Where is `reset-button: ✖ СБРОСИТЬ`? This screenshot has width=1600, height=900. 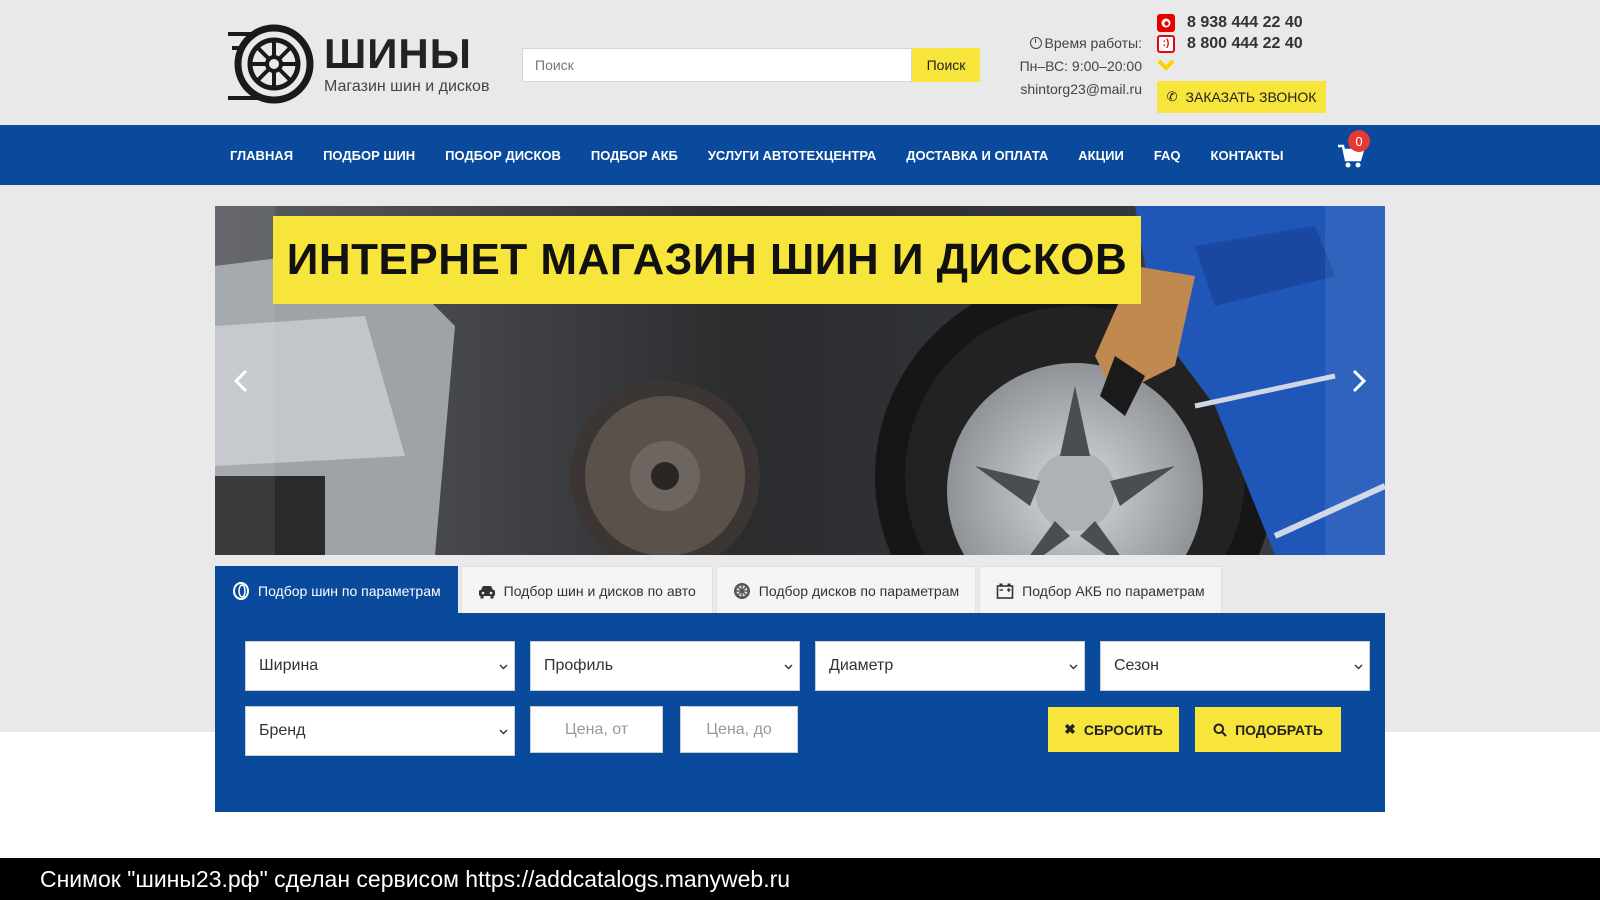
reset-button: ✖ СБРОСИТЬ is located at coordinates (1113, 729).